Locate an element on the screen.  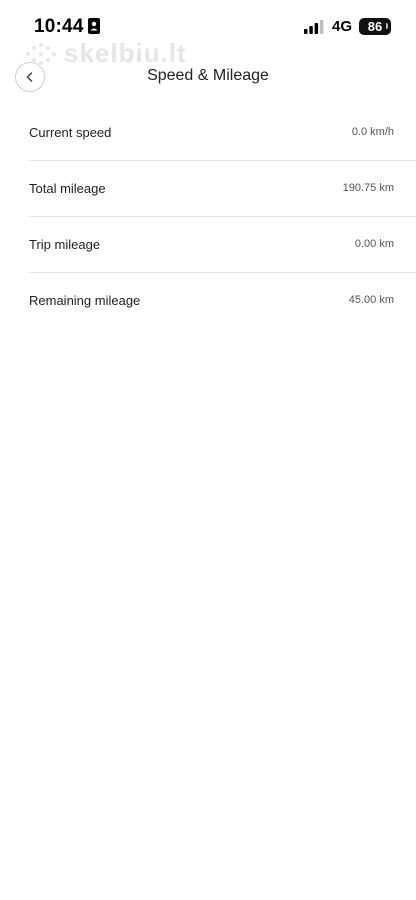
list-item-trip-mileage: Trip mileage 0.00 km is located at coordinates (222, 245).